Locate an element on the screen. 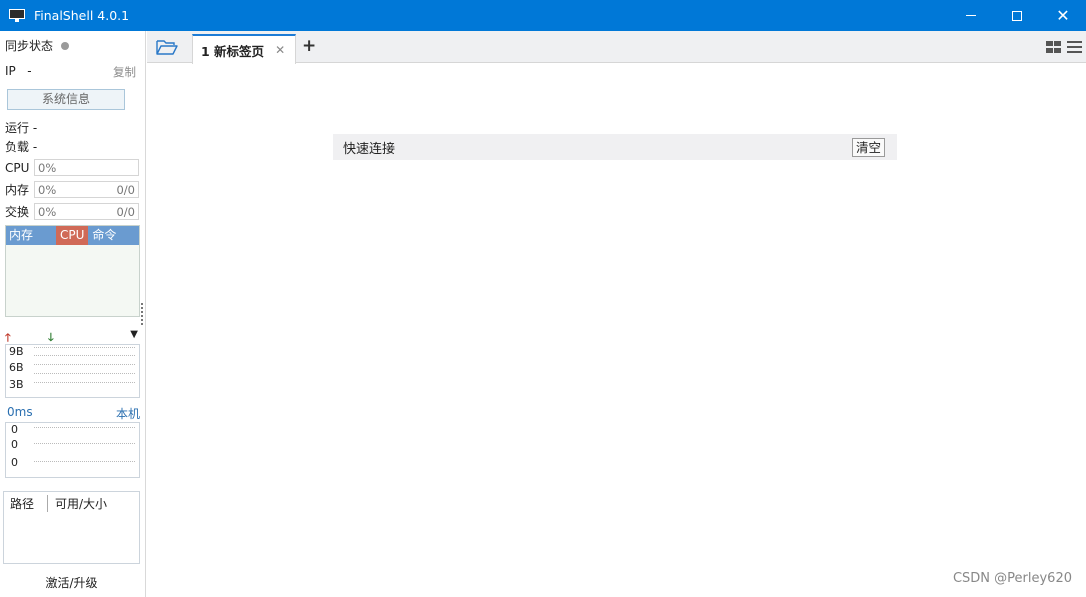  memory-meter: 内存 0% 0/0 is located at coordinates (72, 189).